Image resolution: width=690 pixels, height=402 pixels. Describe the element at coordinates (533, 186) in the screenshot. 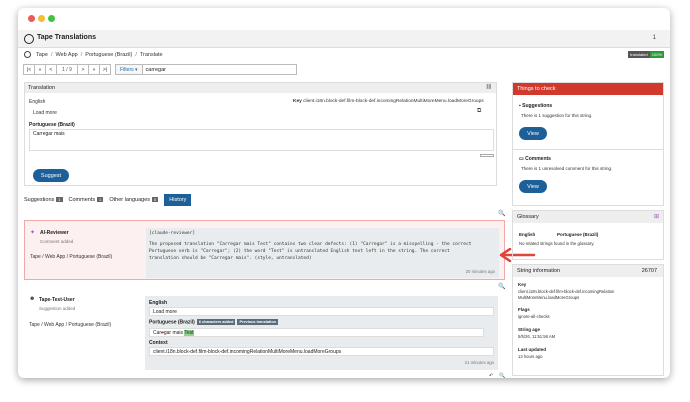

I see `view-comments-button: View` at that location.